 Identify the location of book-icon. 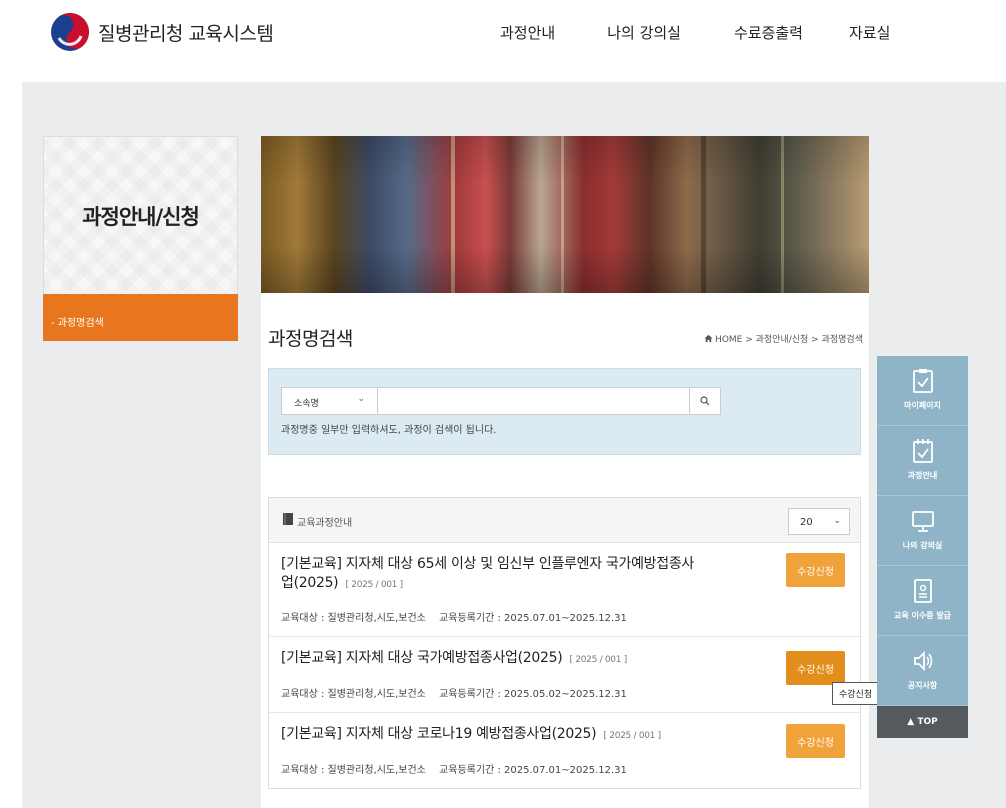
(288, 519).